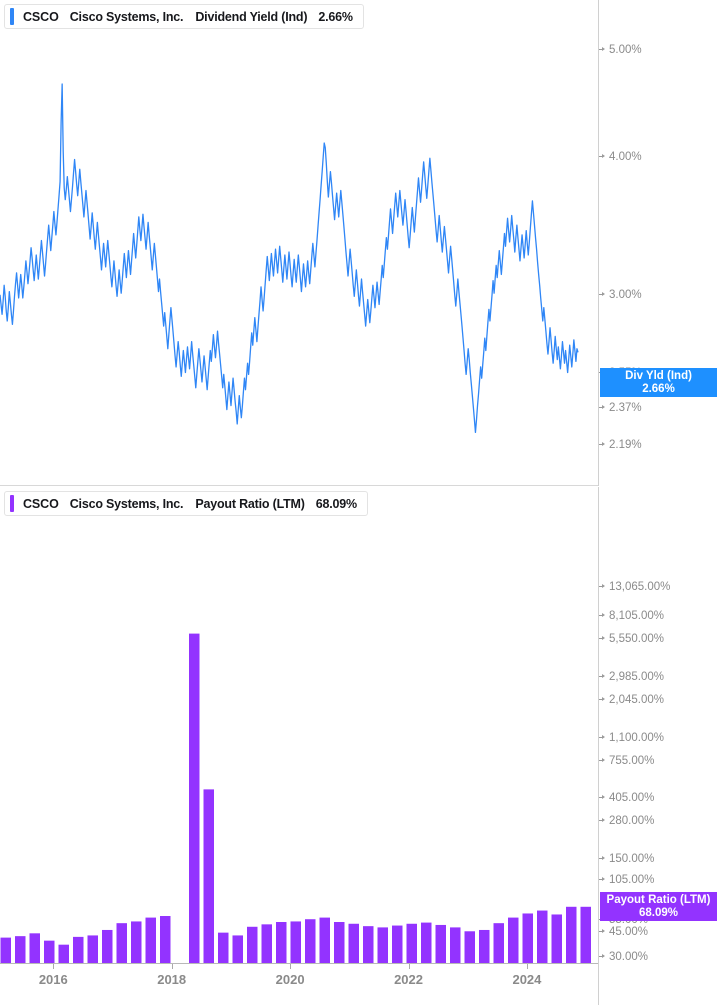 This screenshot has height=1005, width=717. What do you see at coordinates (657, 243) in the screenshot?
I see `dividend-yield-y-axis: 5.00%4.00%3.00%2.55%2.37%2.19%` at bounding box center [657, 243].